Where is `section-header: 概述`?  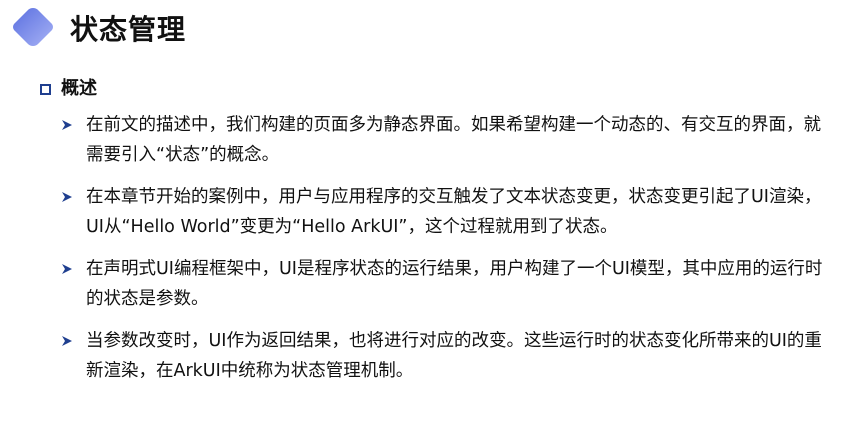 section-header: 概述 is located at coordinates (68, 89).